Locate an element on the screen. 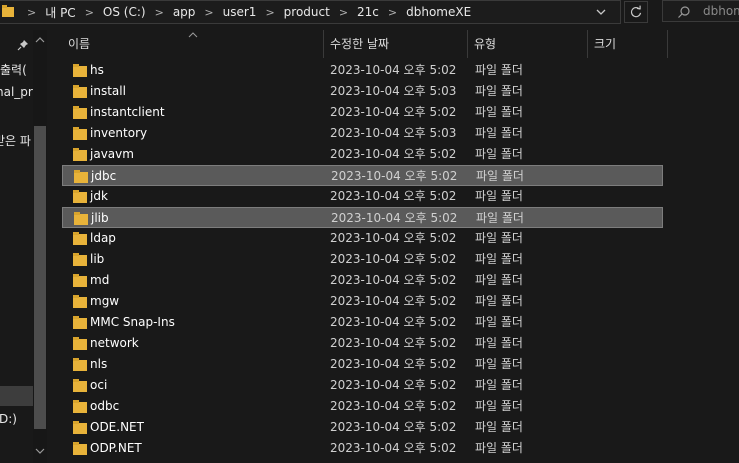 This screenshot has height=463, width=739. column-name: 이름 is located at coordinates (193, 44).